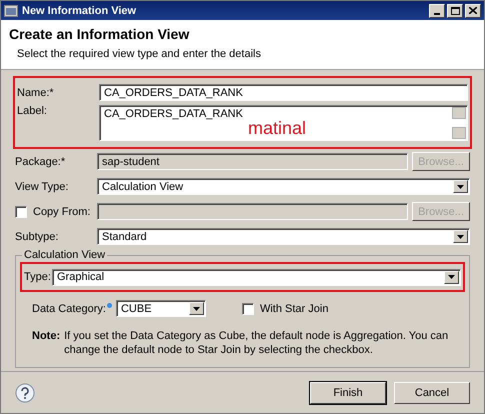 The image size is (485, 414). Describe the element at coordinates (42, 186) in the screenshot. I see `field-label: View Type:` at that location.